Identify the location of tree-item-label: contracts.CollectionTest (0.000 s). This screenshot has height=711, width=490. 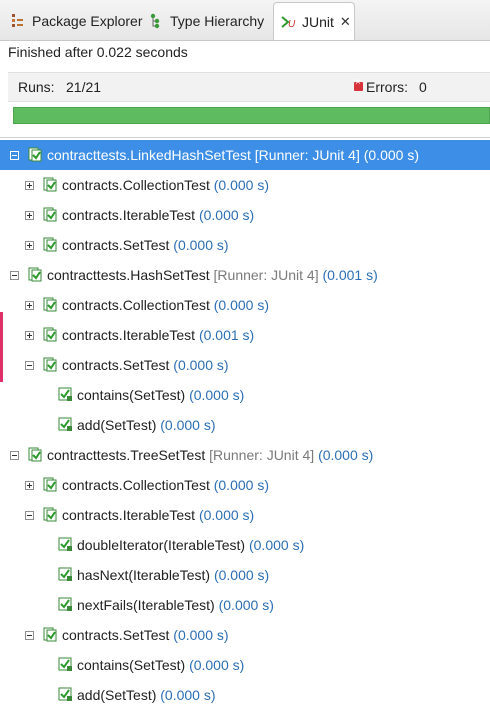
(165, 185).